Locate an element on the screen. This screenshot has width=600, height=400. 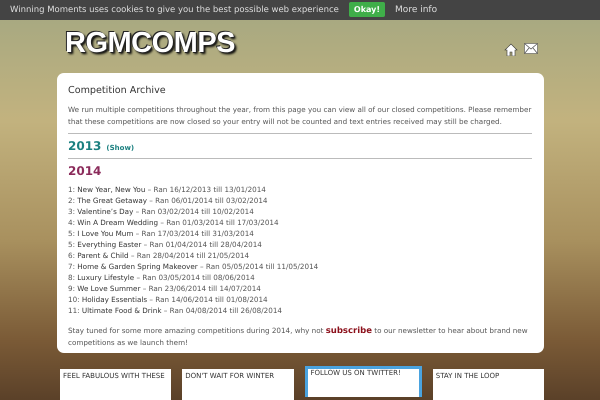
okay-button: Okay! is located at coordinates (367, 10).